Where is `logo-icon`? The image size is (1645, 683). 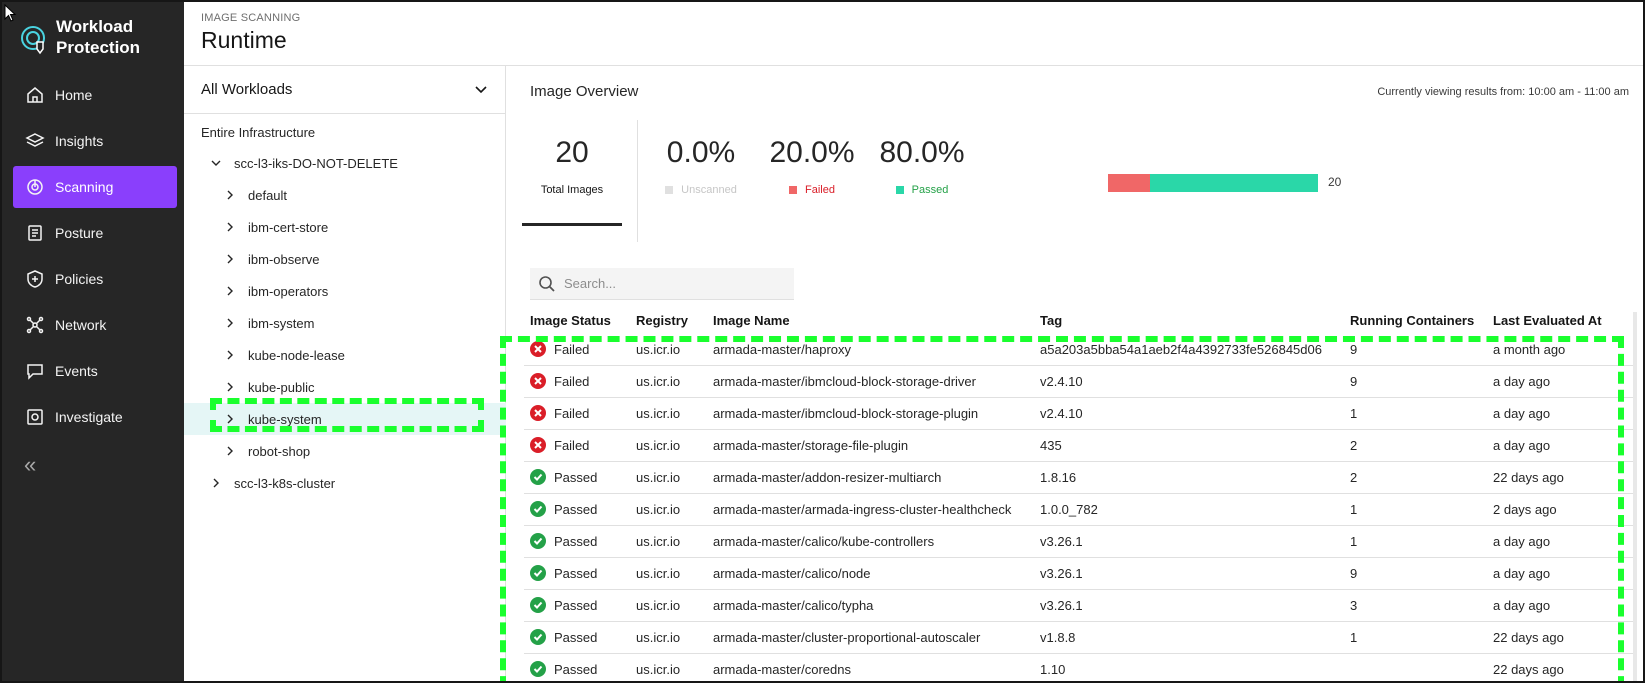
logo-icon is located at coordinates (33, 40).